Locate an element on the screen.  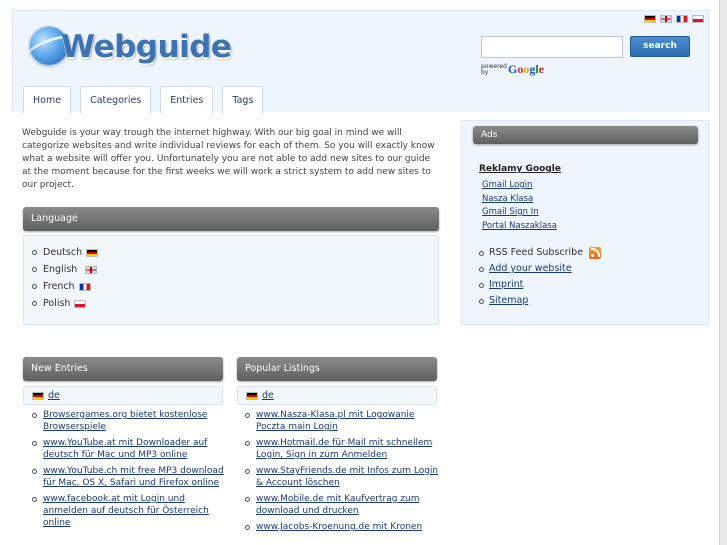
ad-link: Portal Naszaklasa is located at coordinates (519, 226).